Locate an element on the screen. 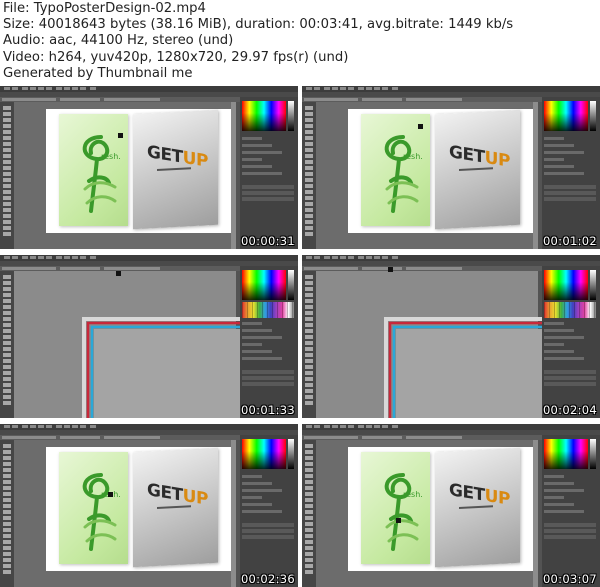 Image resolution: width=600 pixels, height=587 pixels. artboard: resh. GETUP is located at coordinates (443, 171).